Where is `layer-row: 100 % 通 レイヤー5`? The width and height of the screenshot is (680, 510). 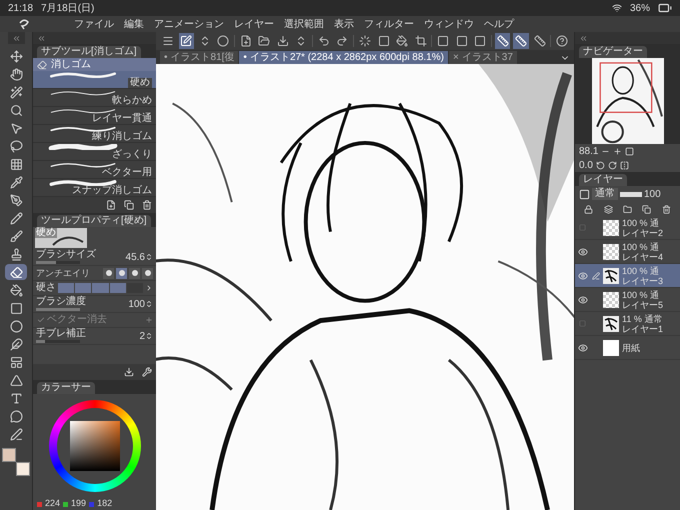
layer-row: 100 % 通 レイヤー5 is located at coordinates (627, 300).